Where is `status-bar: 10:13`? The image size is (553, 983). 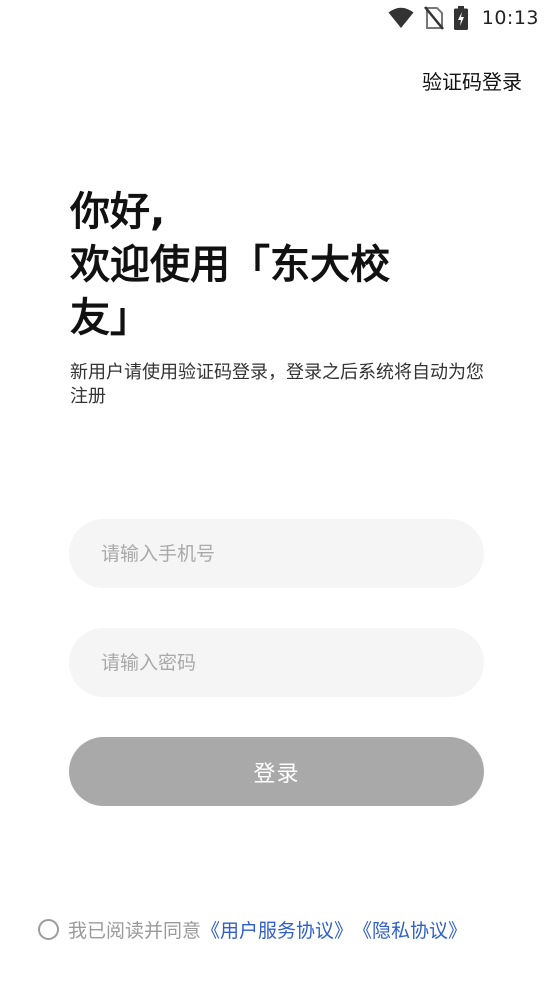 status-bar: 10:13 is located at coordinates (276, 19).